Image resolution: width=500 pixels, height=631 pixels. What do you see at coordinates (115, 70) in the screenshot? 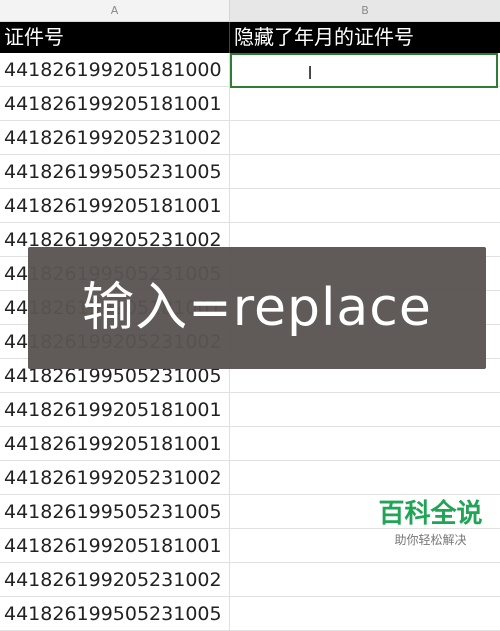
I see `id-number-cell: 441826199205181000` at bounding box center [115, 70].